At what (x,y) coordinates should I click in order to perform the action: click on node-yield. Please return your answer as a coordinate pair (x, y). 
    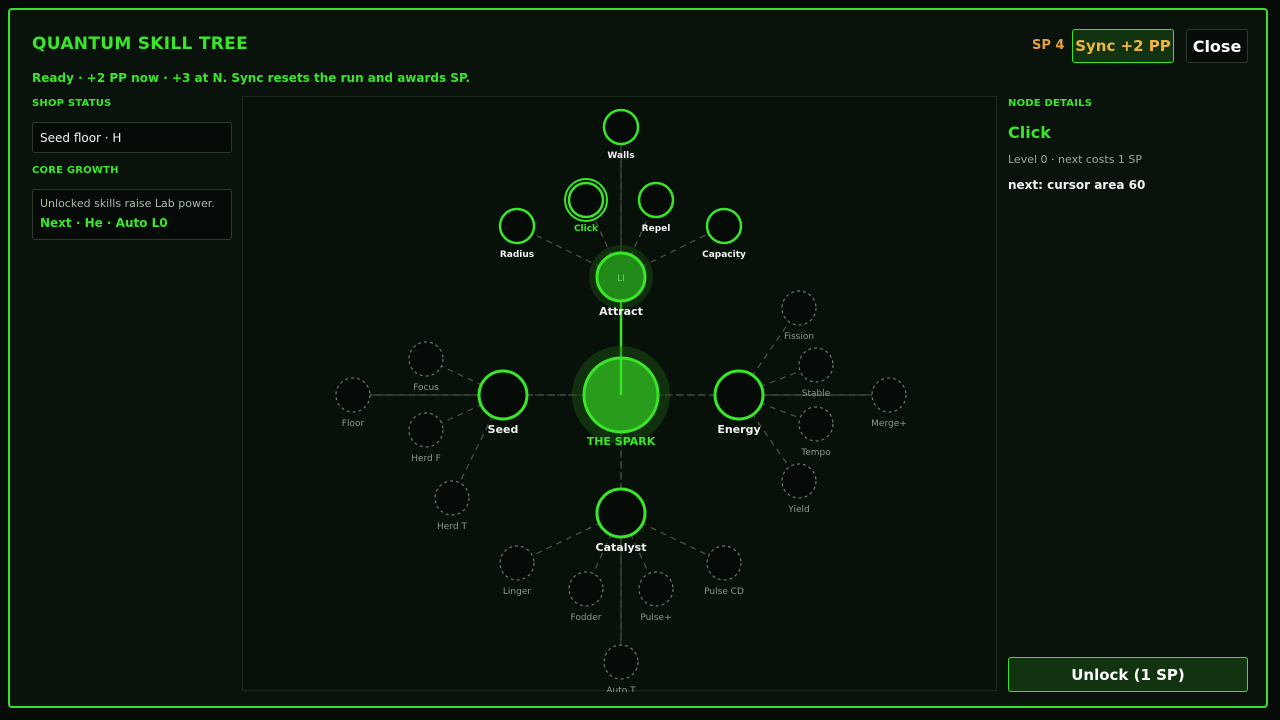
    Looking at the image, I should click on (799, 481).